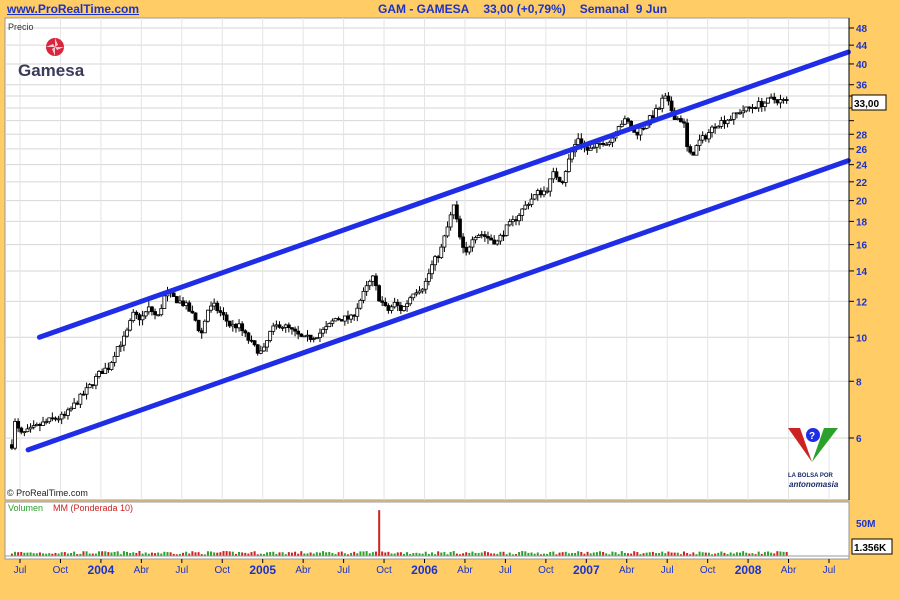 The width and height of the screenshot is (900, 600). Describe the element at coordinates (101, 570) in the screenshot. I see `x-tick-label: 2004` at that location.